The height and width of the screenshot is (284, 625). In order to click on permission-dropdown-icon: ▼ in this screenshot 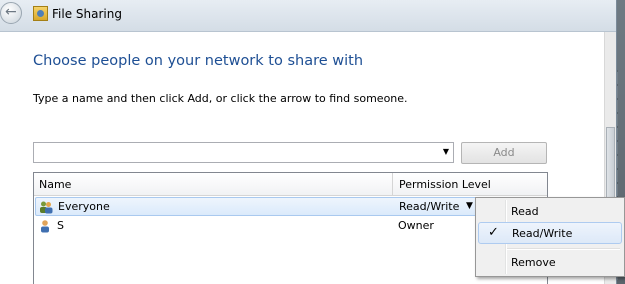, I will do `click(469, 206)`.